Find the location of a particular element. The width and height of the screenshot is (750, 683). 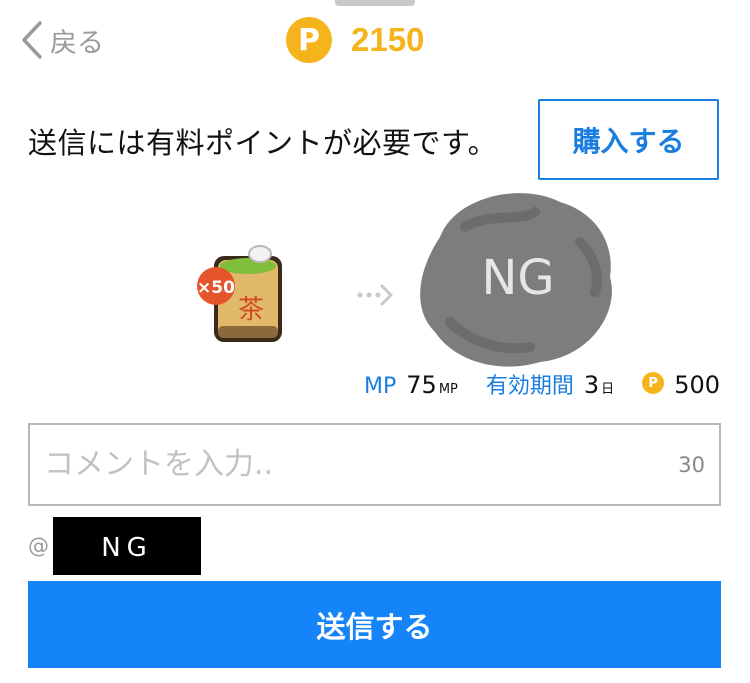

mention-name-redacted: NG is located at coordinates (127, 546).